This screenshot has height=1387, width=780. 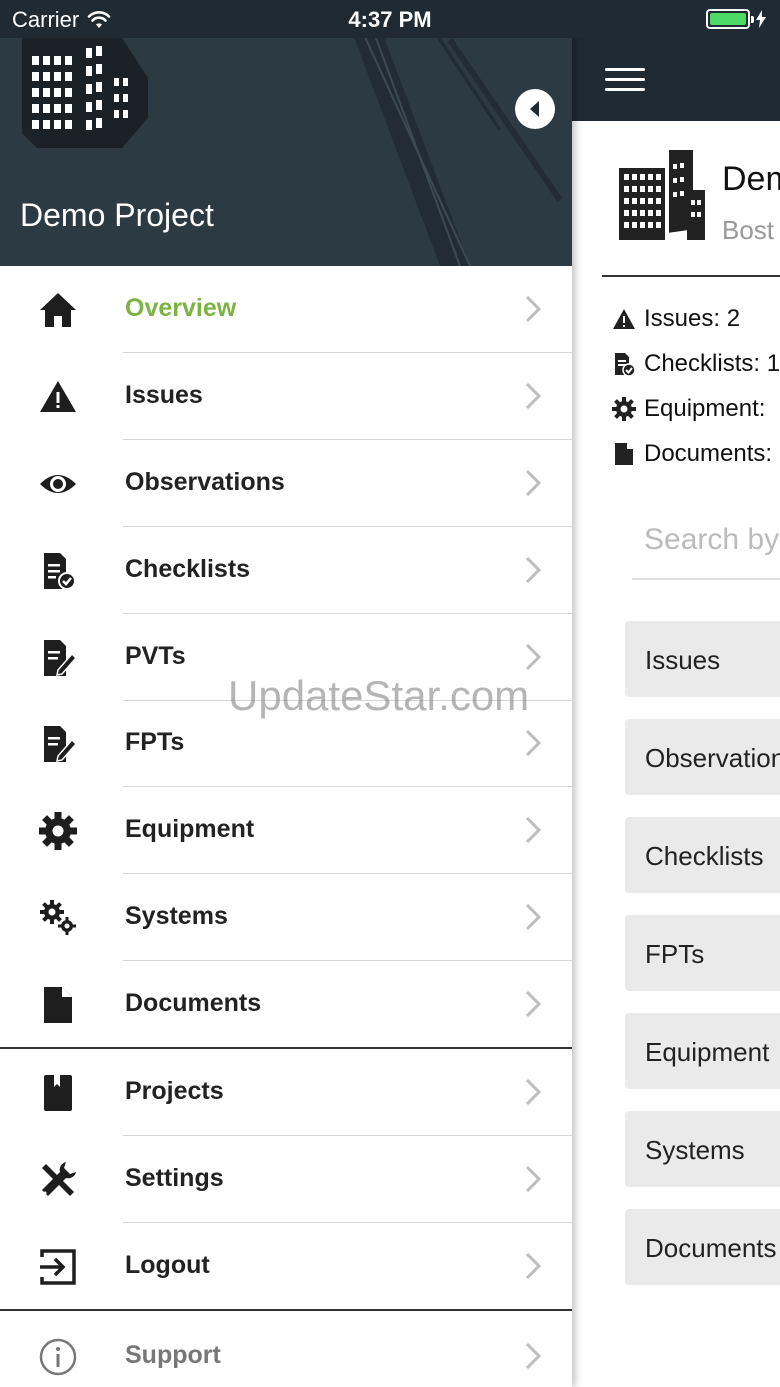 I want to click on drawer-header: Demo Project, so click(x=286, y=133).